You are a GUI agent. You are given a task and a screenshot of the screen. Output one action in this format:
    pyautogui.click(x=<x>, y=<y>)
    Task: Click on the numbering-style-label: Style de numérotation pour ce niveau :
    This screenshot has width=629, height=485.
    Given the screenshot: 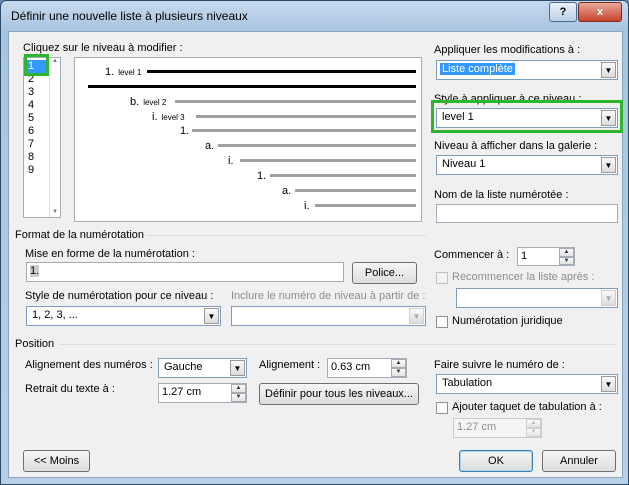 What is the action you would take?
    pyautogui.click(x=119, y=296)
    